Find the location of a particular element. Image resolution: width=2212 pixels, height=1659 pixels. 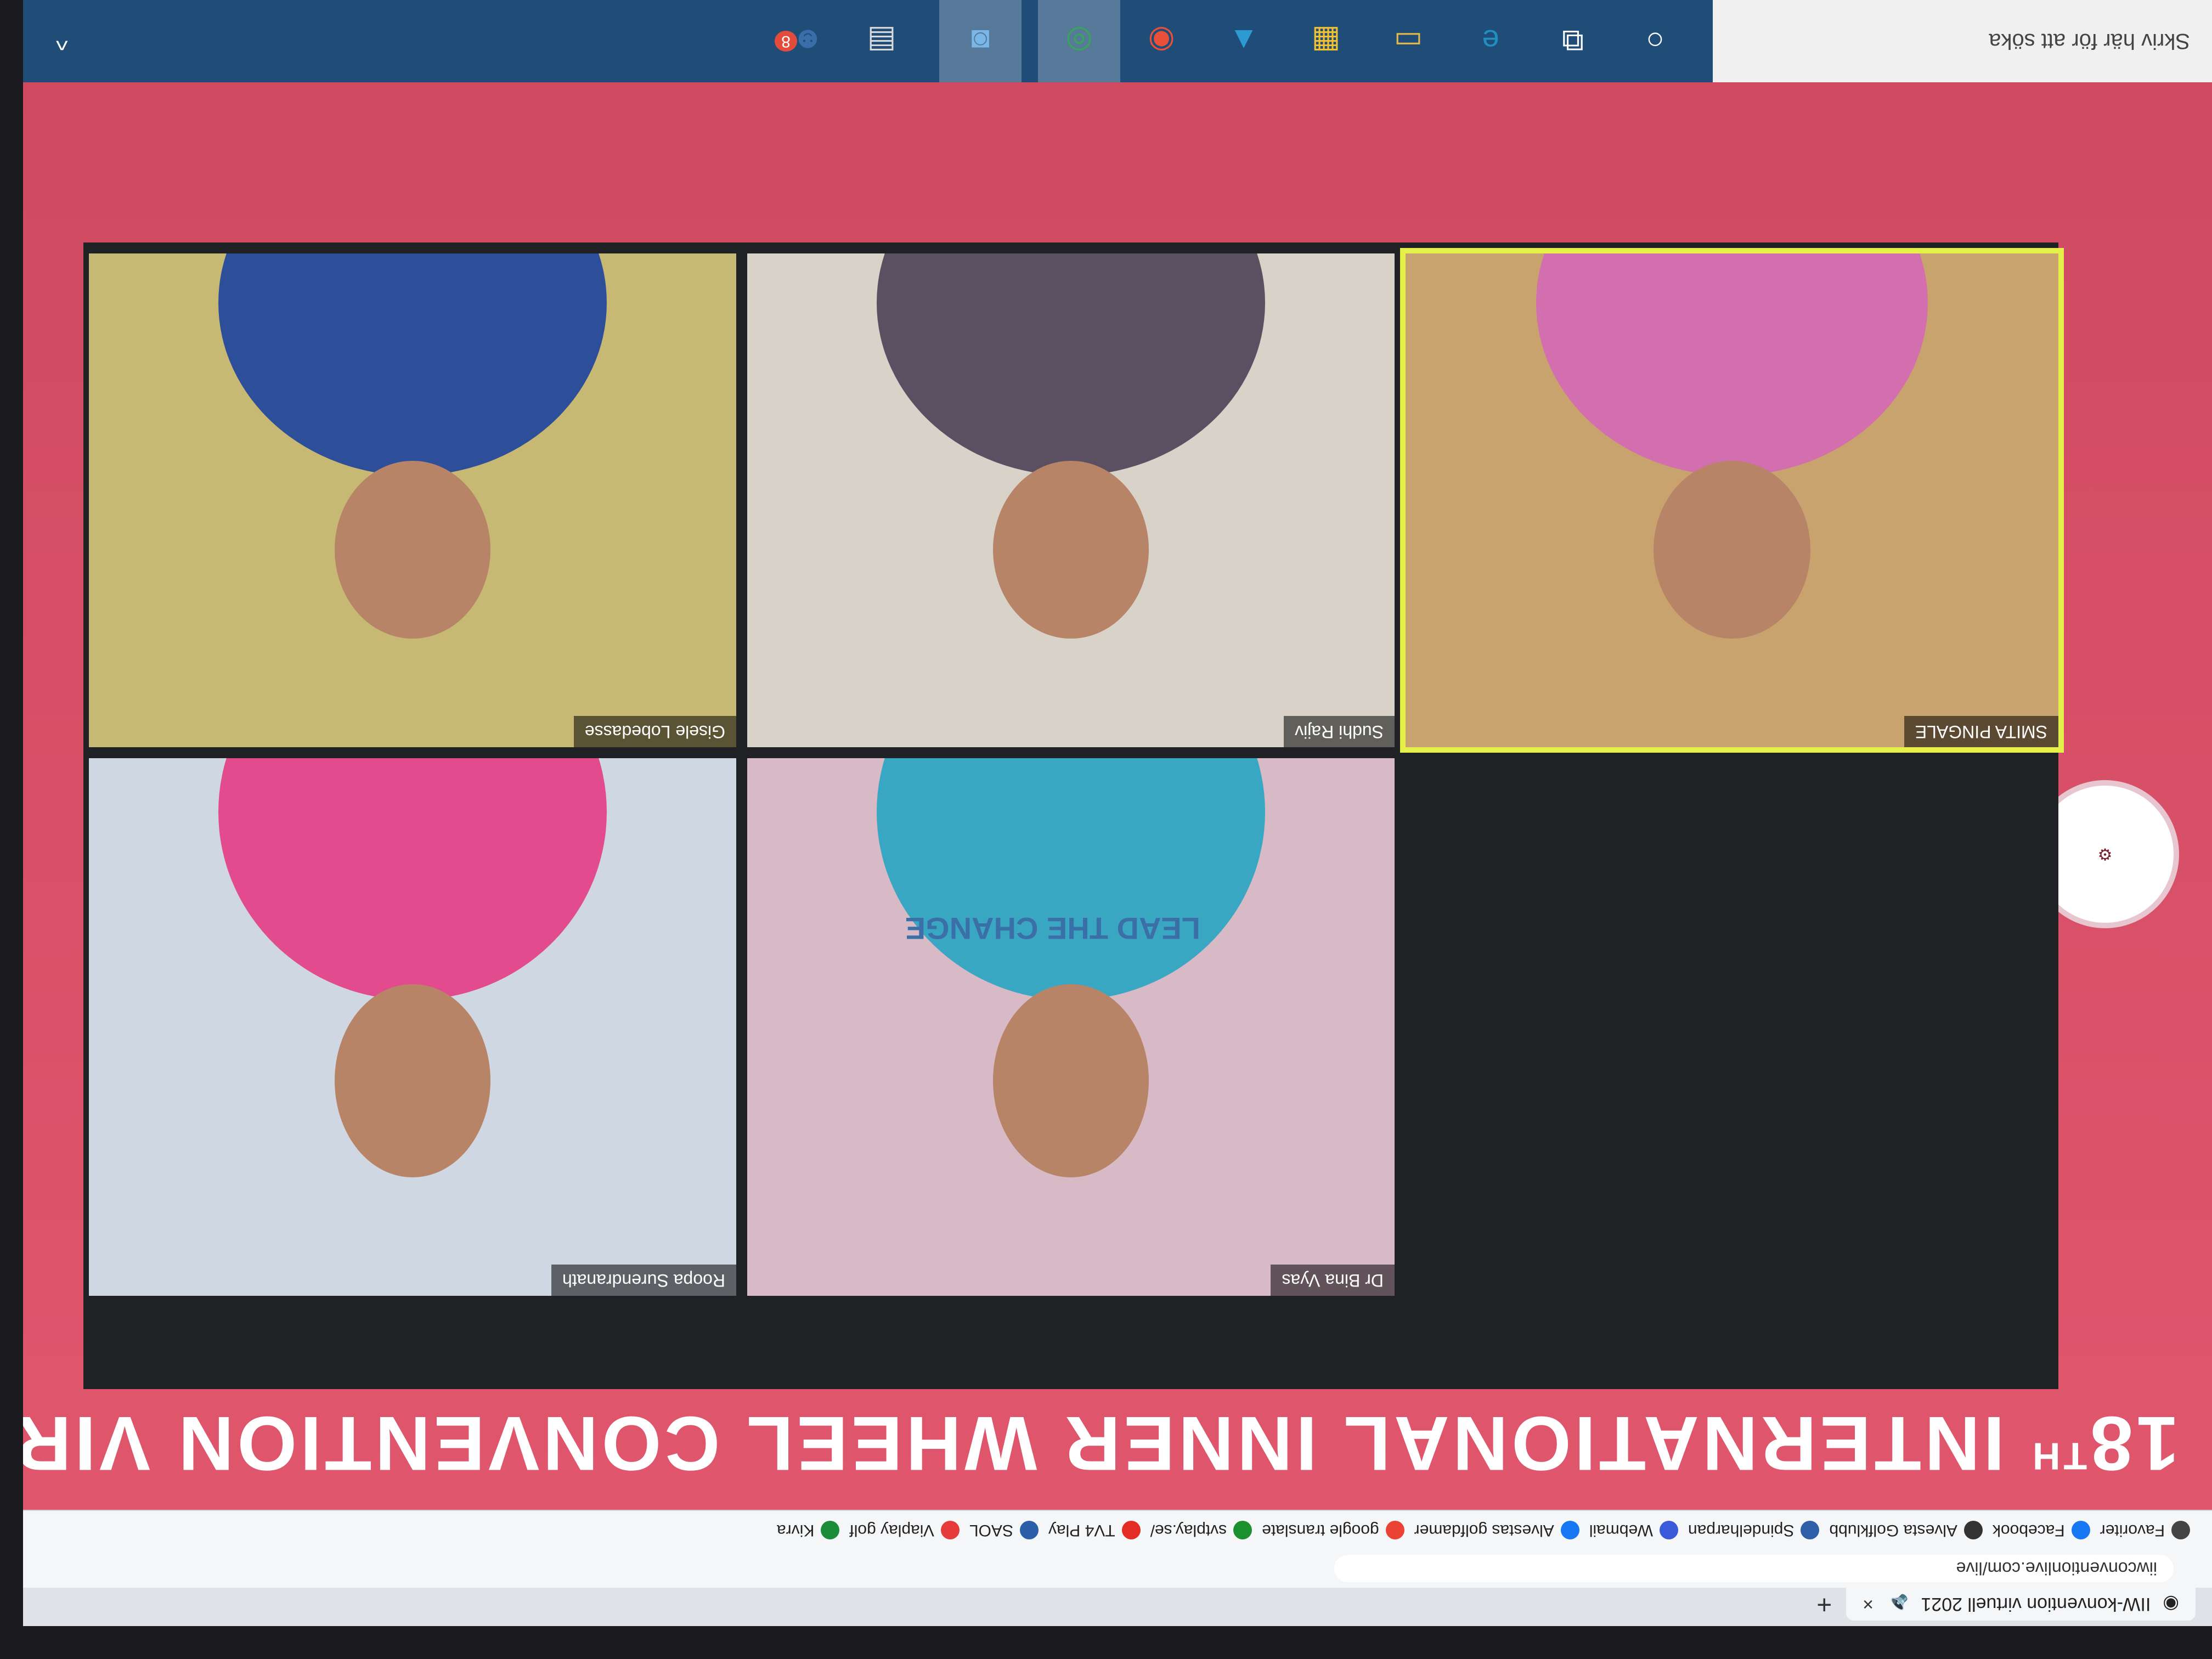

taskbar-apps: ○ ⧉ e ▭ ▦ ▲ ◉ ◎ ◙ ▤ ☻ 8 is located at coordinates (1244, 41).